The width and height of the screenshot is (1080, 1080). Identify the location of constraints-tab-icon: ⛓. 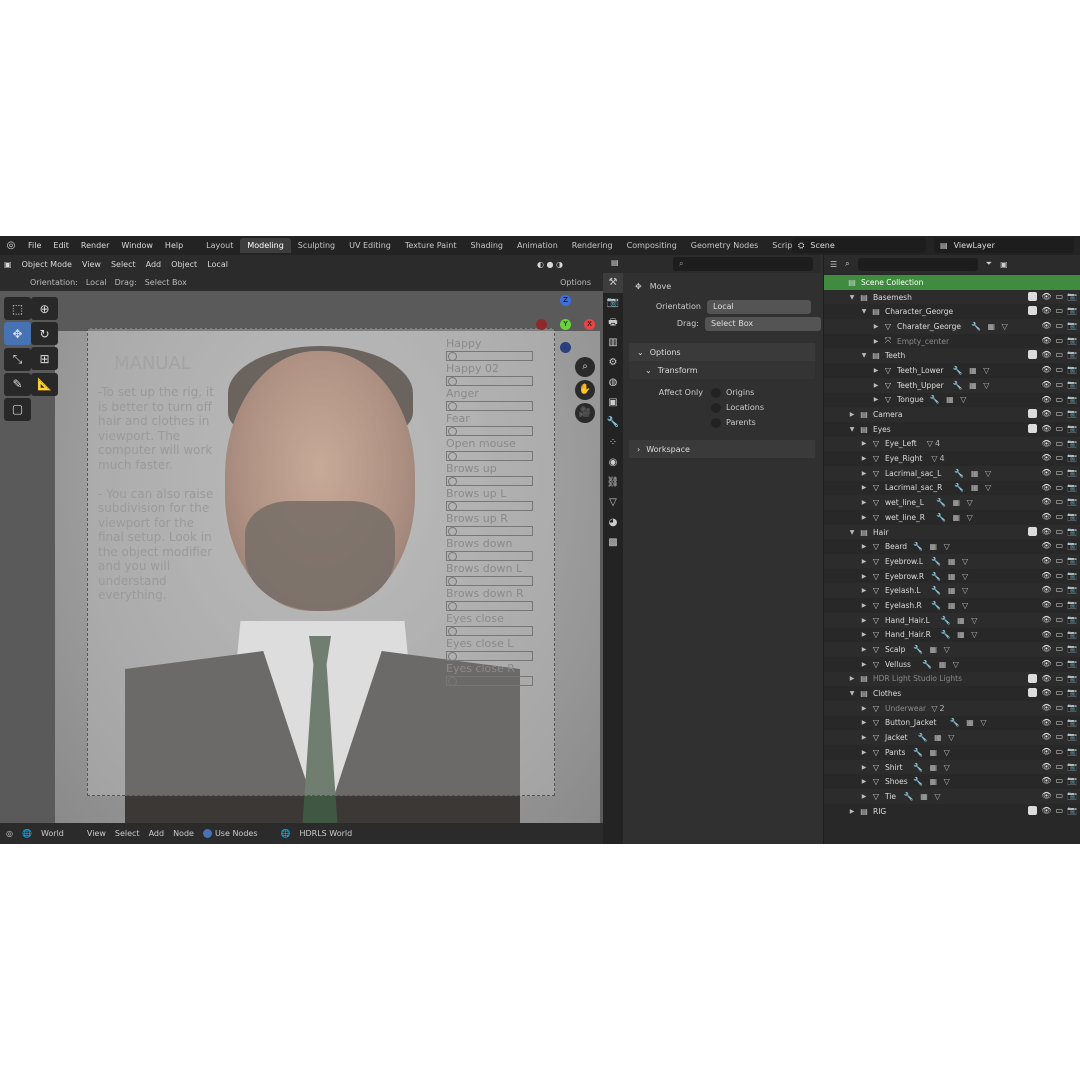
(613, 483).